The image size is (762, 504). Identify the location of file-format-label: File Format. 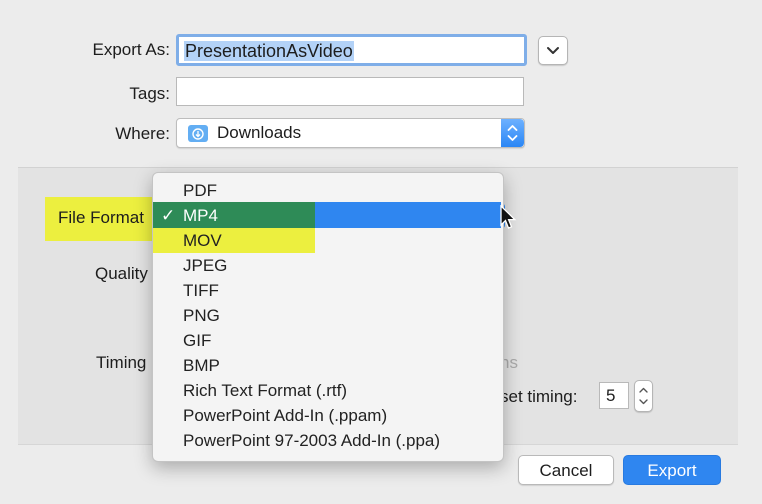
(101, 217).